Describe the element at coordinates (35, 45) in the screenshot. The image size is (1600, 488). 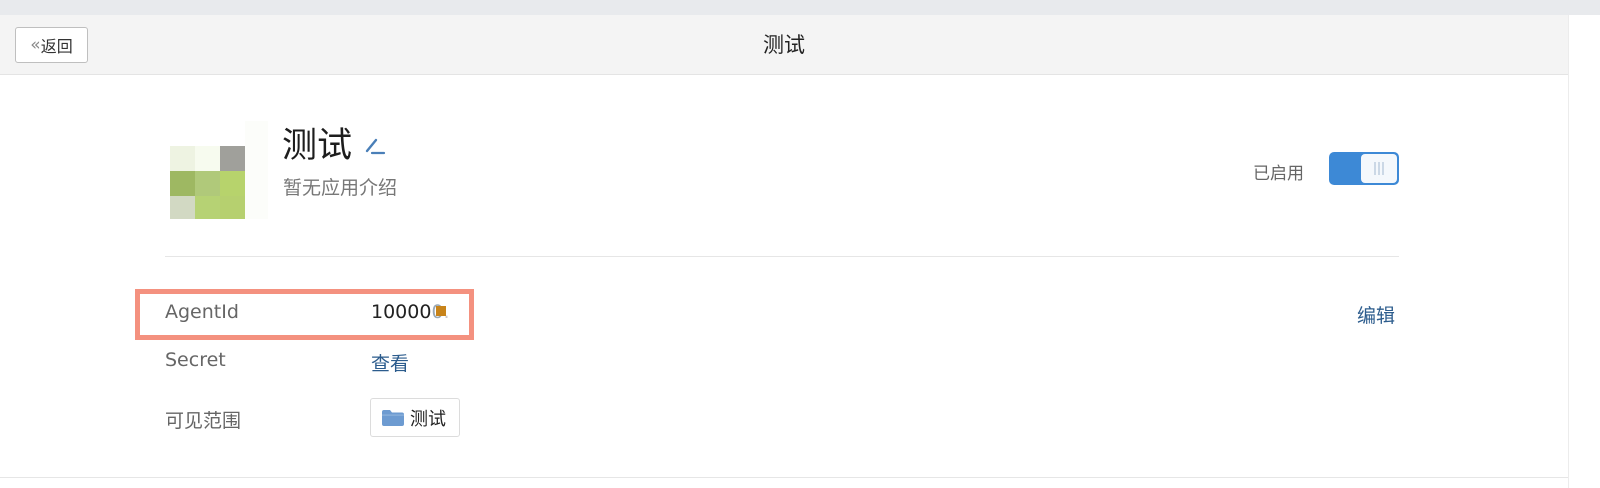
I see `double-chevron-left-icon: «` at that location.